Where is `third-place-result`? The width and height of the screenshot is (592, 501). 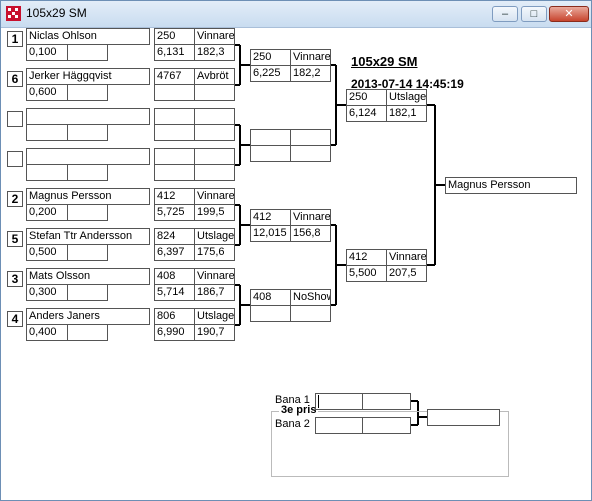 third-place-result is located at coordinates (463, 417).